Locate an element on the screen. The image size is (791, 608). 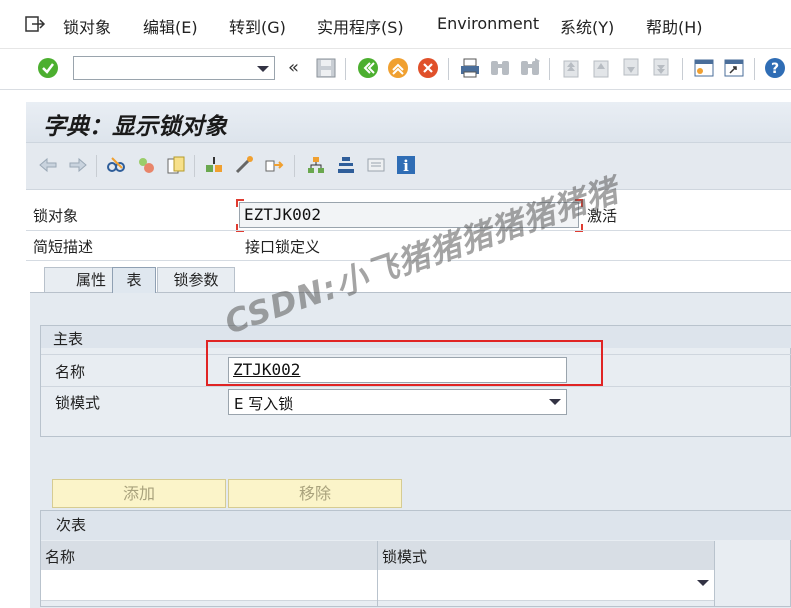
info-icon: i is located at coordinates (406, 165).